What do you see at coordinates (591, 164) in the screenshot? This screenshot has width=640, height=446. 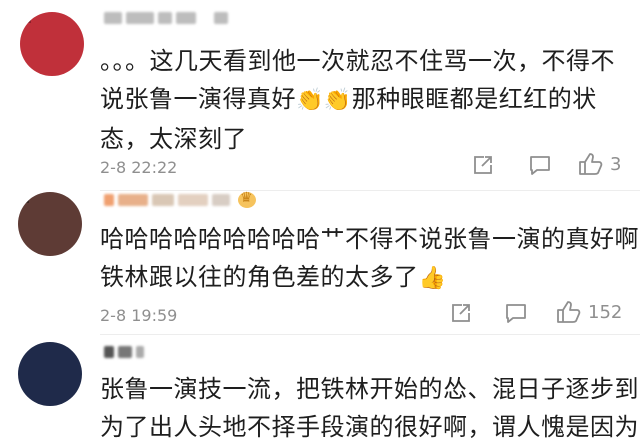 I see `thumbs-up-icon` at bounding box center [591, 164].